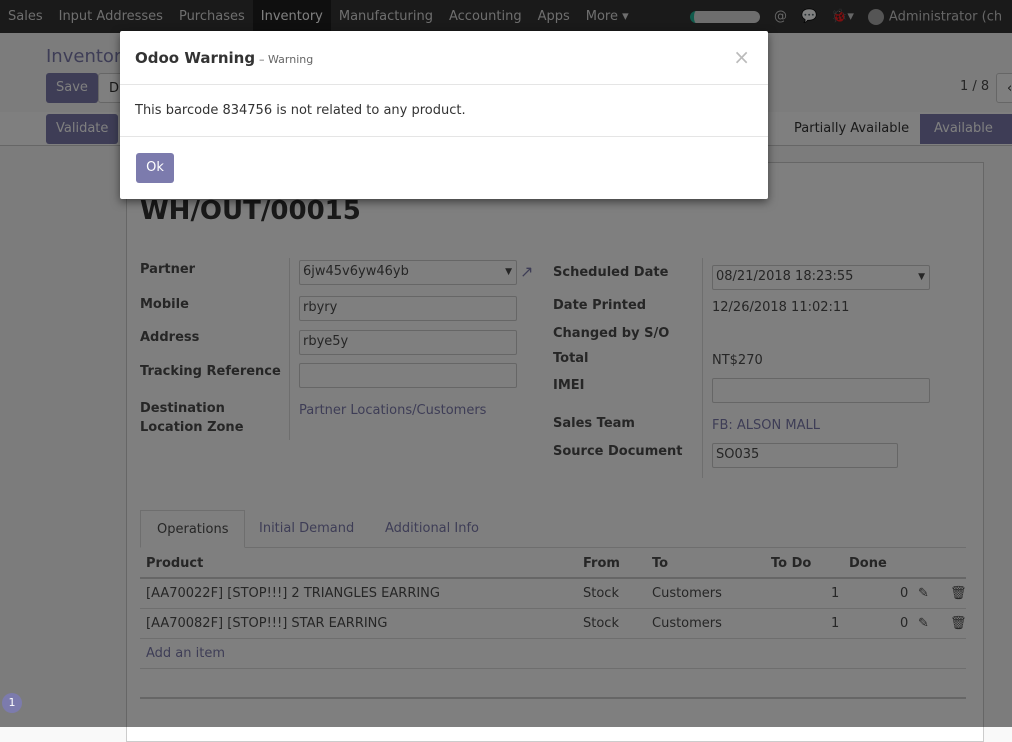  I want to click on ok-button: Ok, so click(155, 168).